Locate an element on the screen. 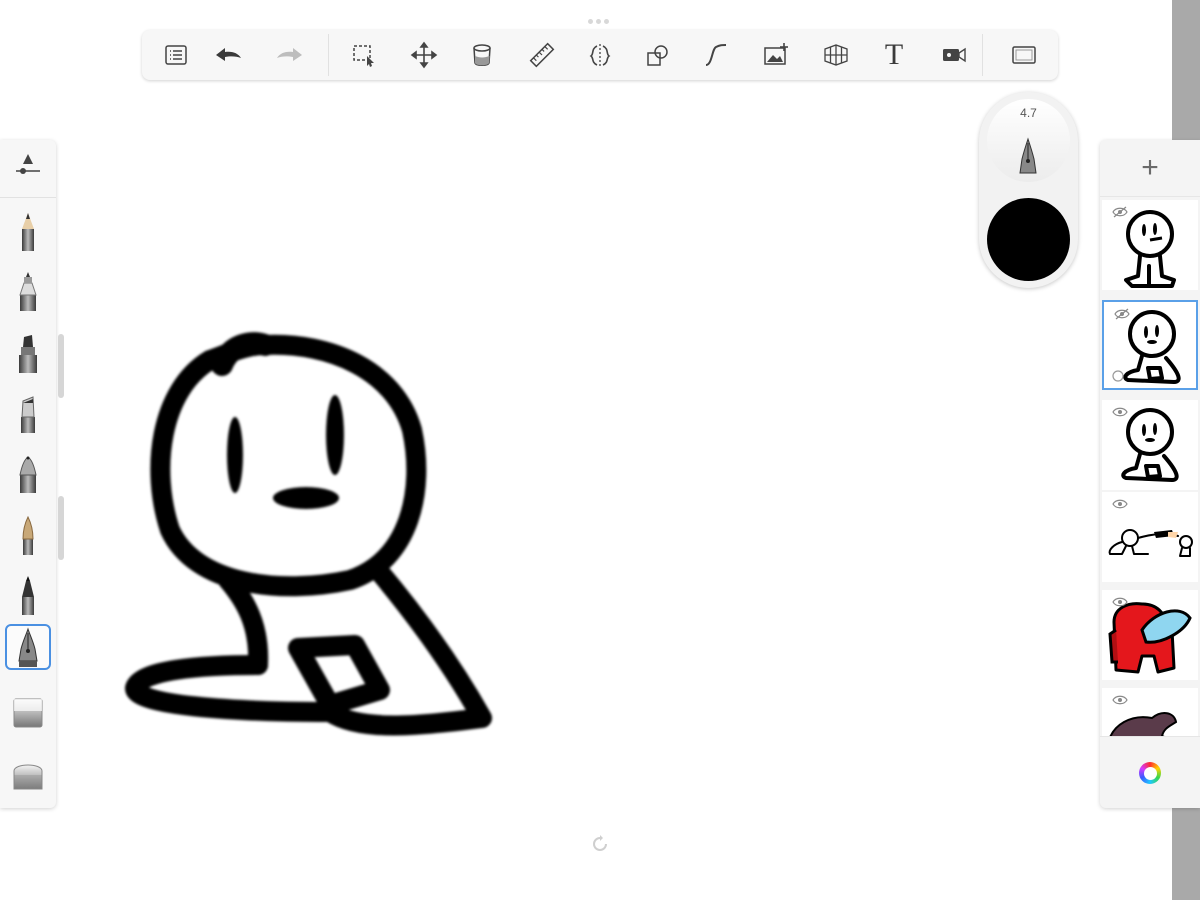  brush-palette-divider is located at coordinates (28, 197).